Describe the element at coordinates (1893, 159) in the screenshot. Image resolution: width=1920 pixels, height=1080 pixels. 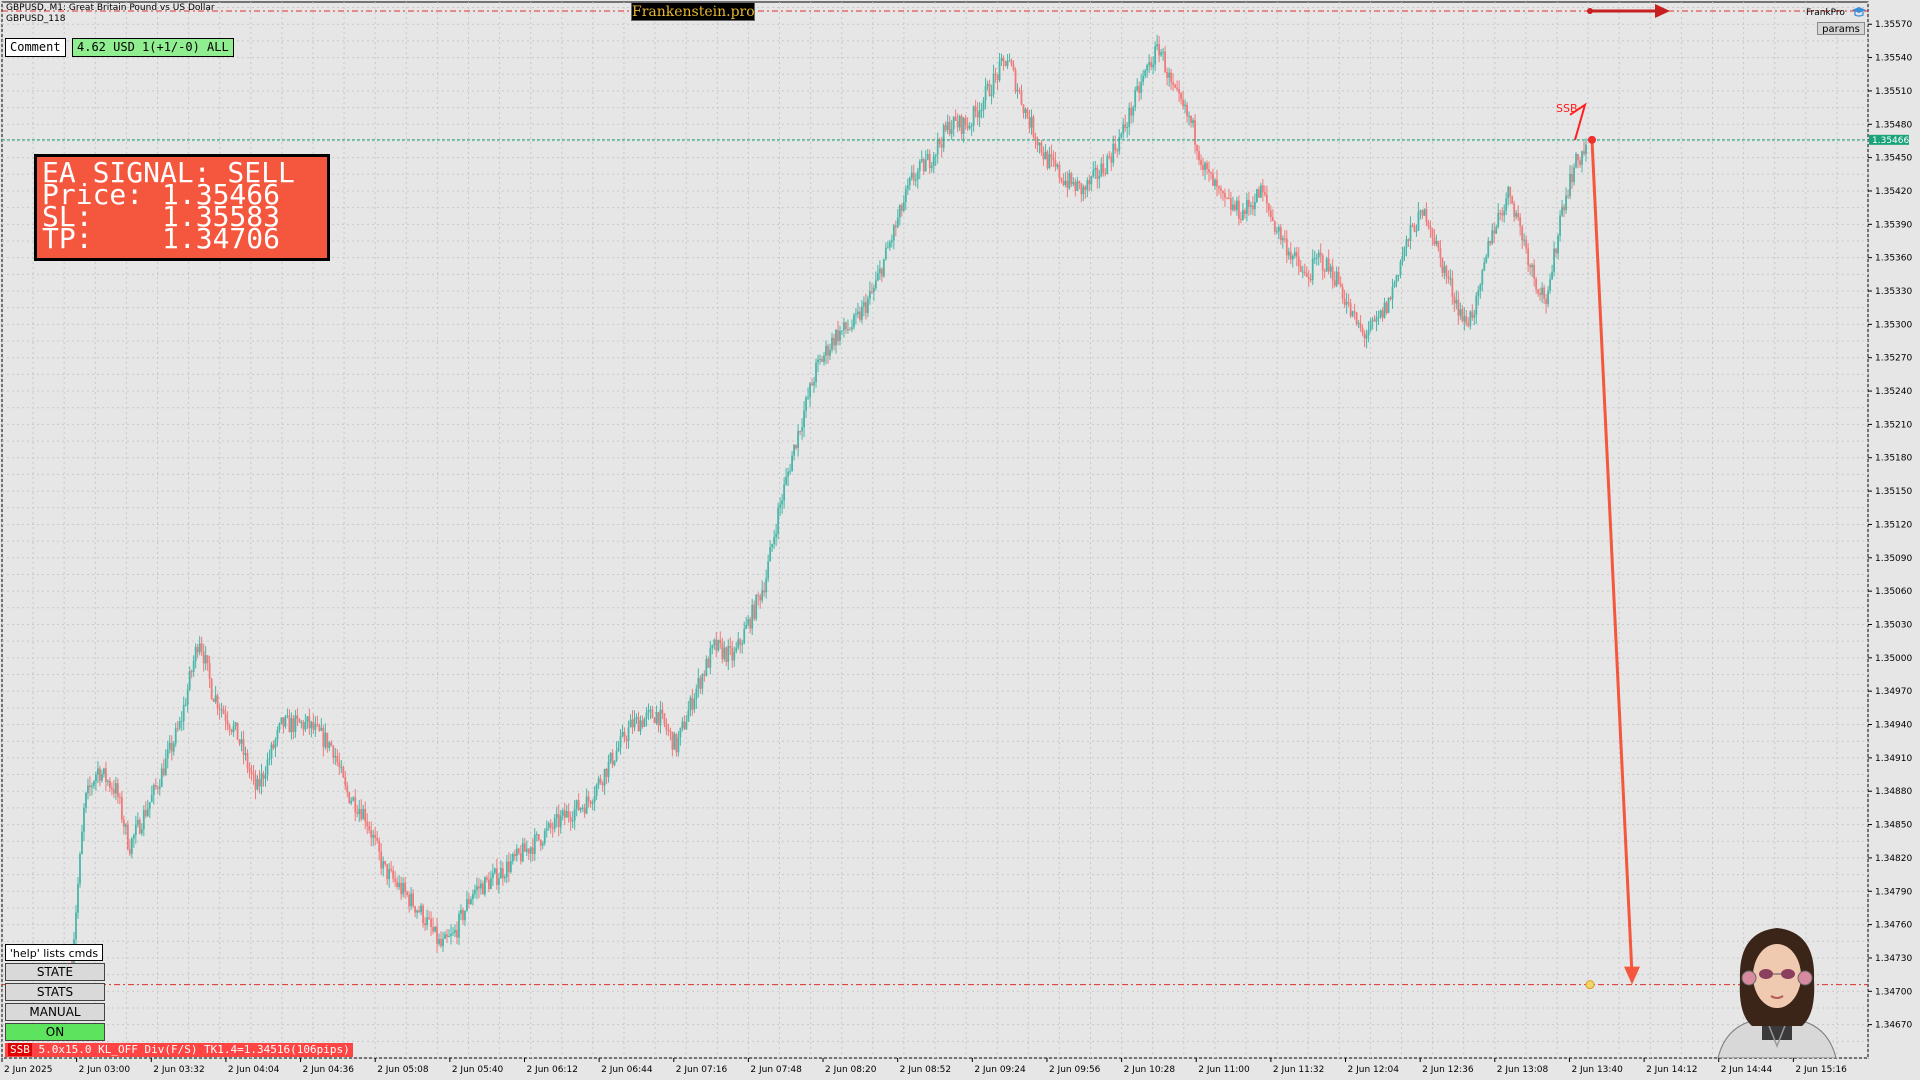
I see `price-tick-label: 1.35450` at that location.